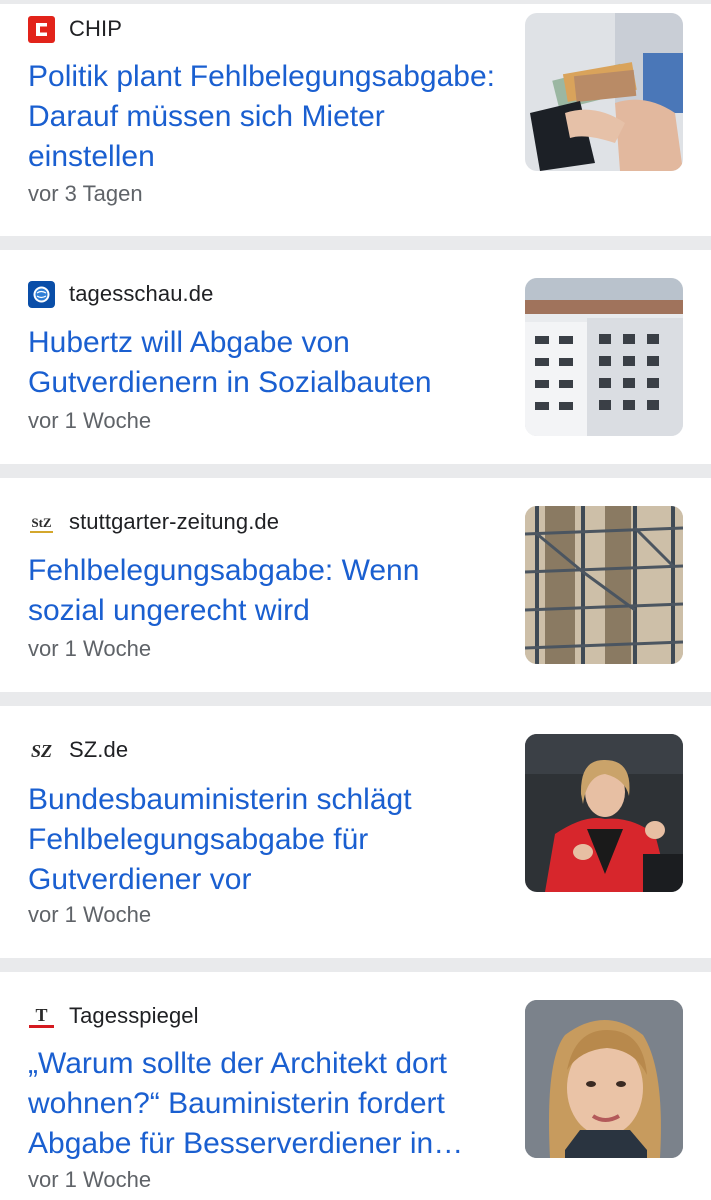 The height and width of the screenshot is (1200, 711). Describe the element at coordinates (604, 813) in the screenshot. I see `minister-speech-photo` at that location.